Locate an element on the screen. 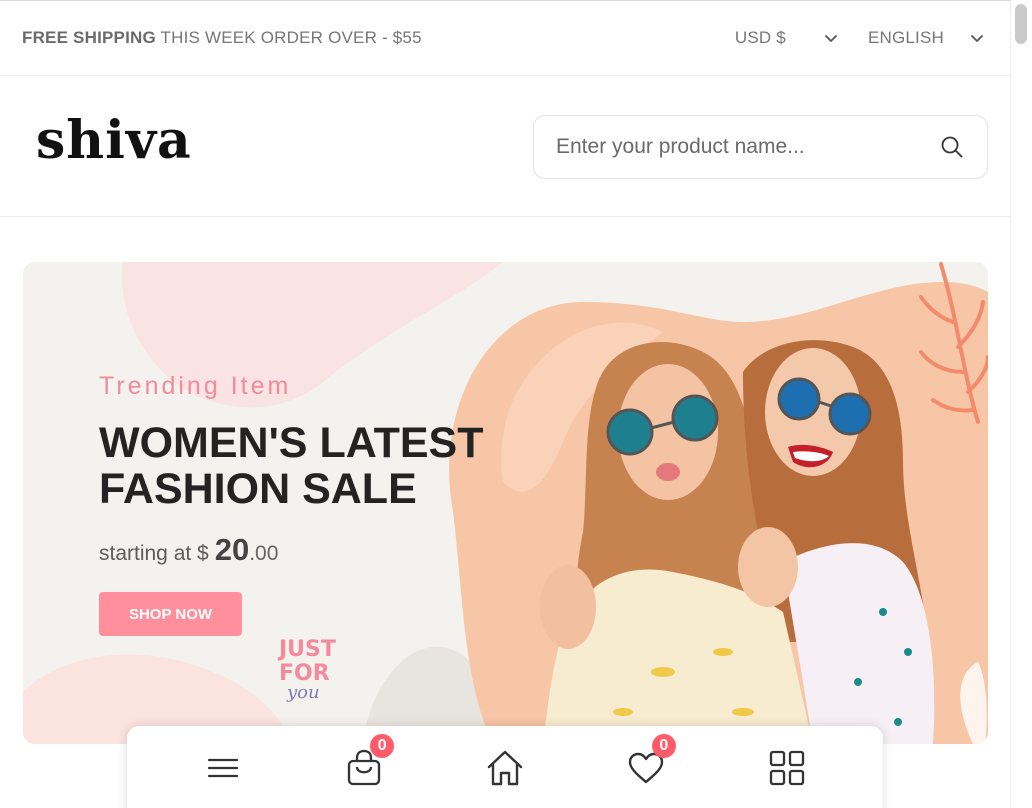 The image size is (1032, 808). shipping-notice: FREE SHIPPING THIS WEEK ORDER OVER - $55 is located at coordinates (222, 38).